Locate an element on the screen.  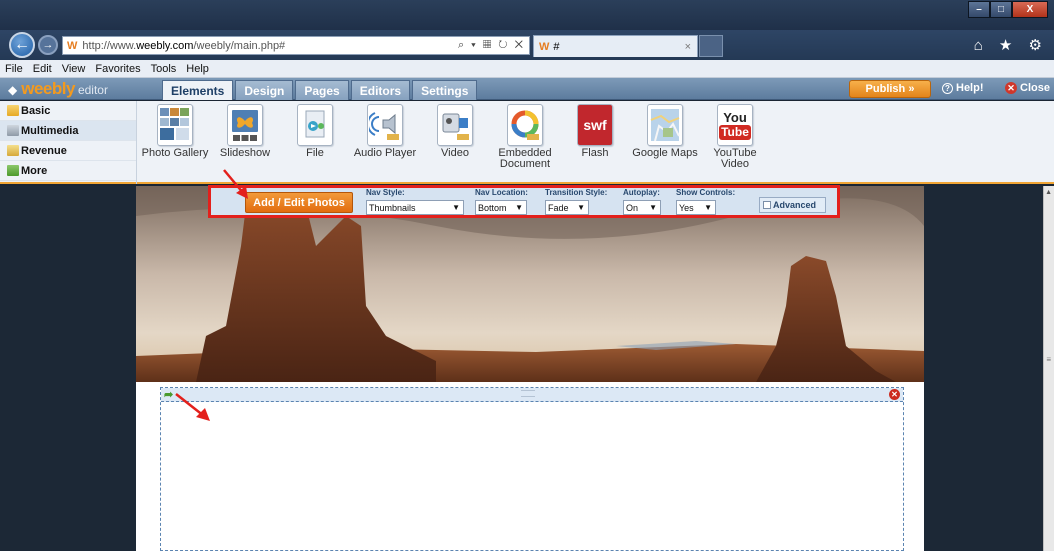
site-favicon-icon: W is located at coordinates (72, 45).